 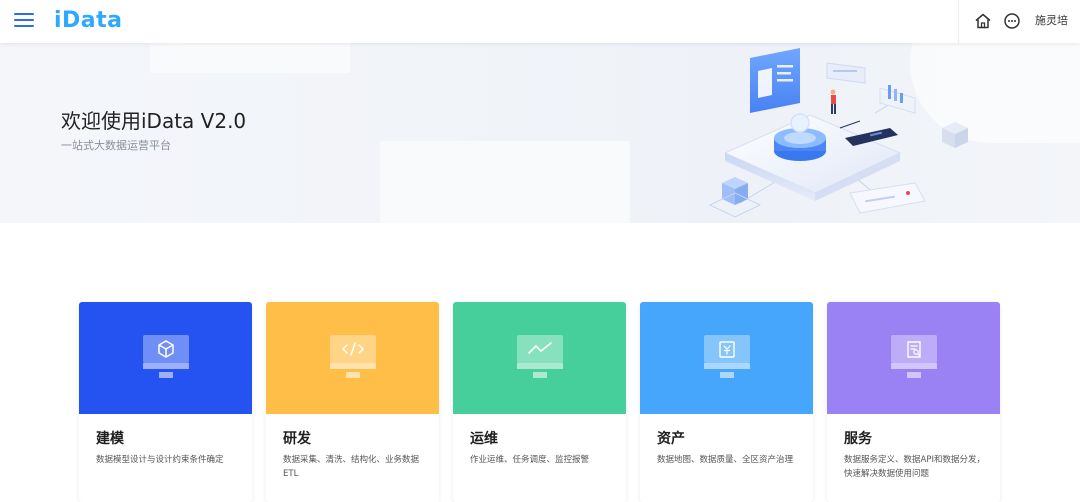 What do you see at coordinates (540, 21) in the screenshot?
I see `top-header: iData 施灵培` at bounding box center [540, 21].